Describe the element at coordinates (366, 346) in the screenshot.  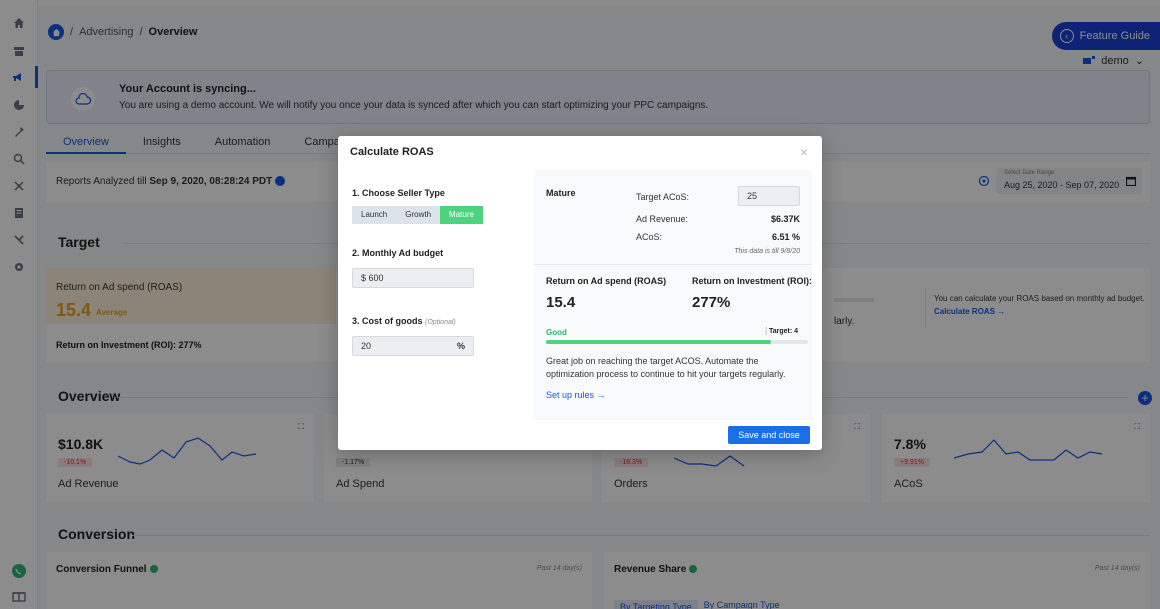
I see `cogs-value: 20` at that location.